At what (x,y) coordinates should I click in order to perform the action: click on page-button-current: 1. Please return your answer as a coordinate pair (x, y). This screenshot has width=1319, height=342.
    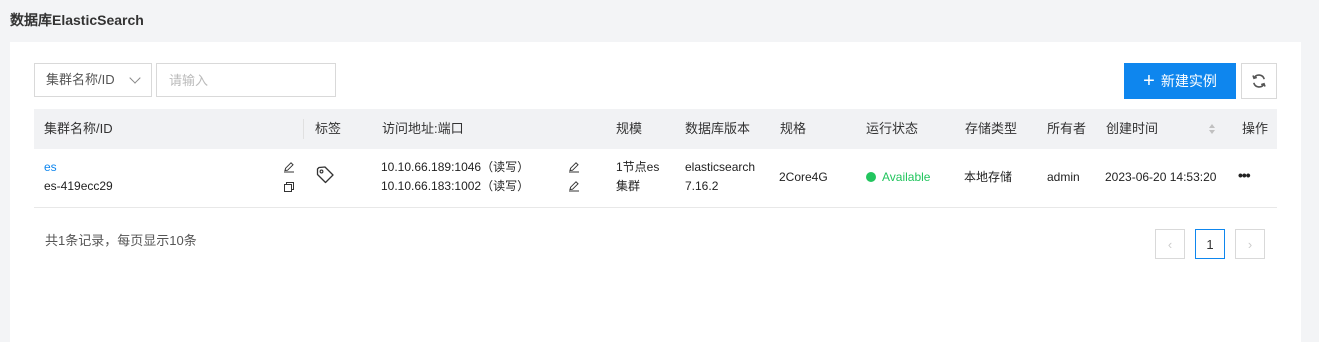
    Looking at the image, I should click on (1210, 244).